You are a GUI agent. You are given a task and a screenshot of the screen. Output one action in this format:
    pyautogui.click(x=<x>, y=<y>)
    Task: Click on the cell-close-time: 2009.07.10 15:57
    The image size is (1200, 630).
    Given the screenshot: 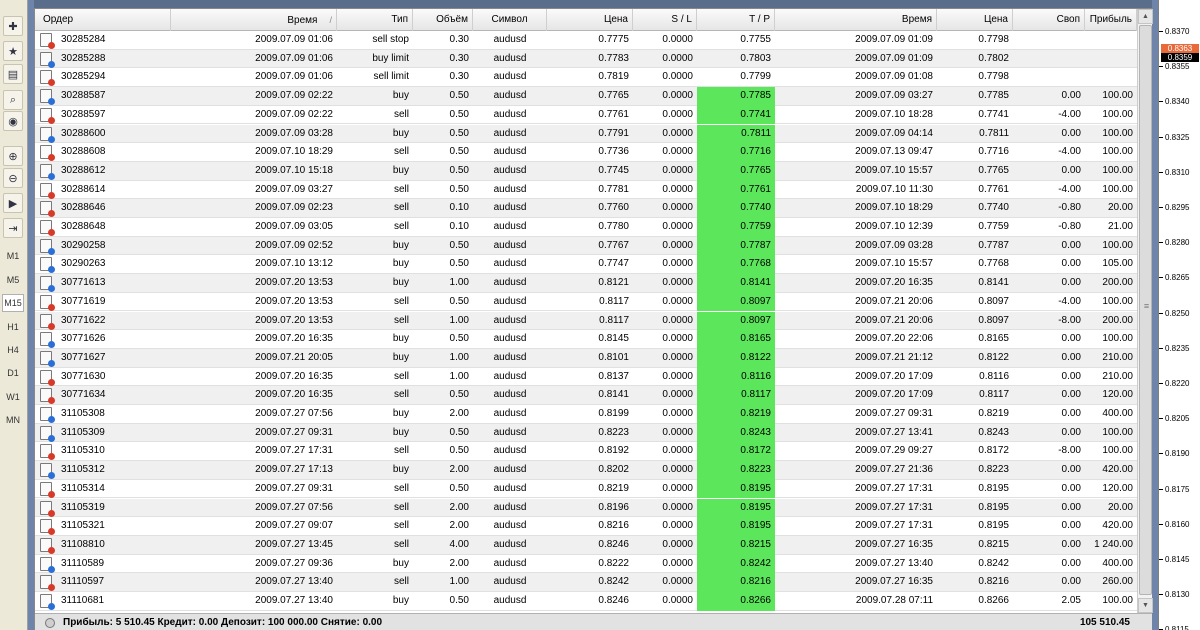 What is the action you would take?
    pyautogui.click(x=894, y=170)
    